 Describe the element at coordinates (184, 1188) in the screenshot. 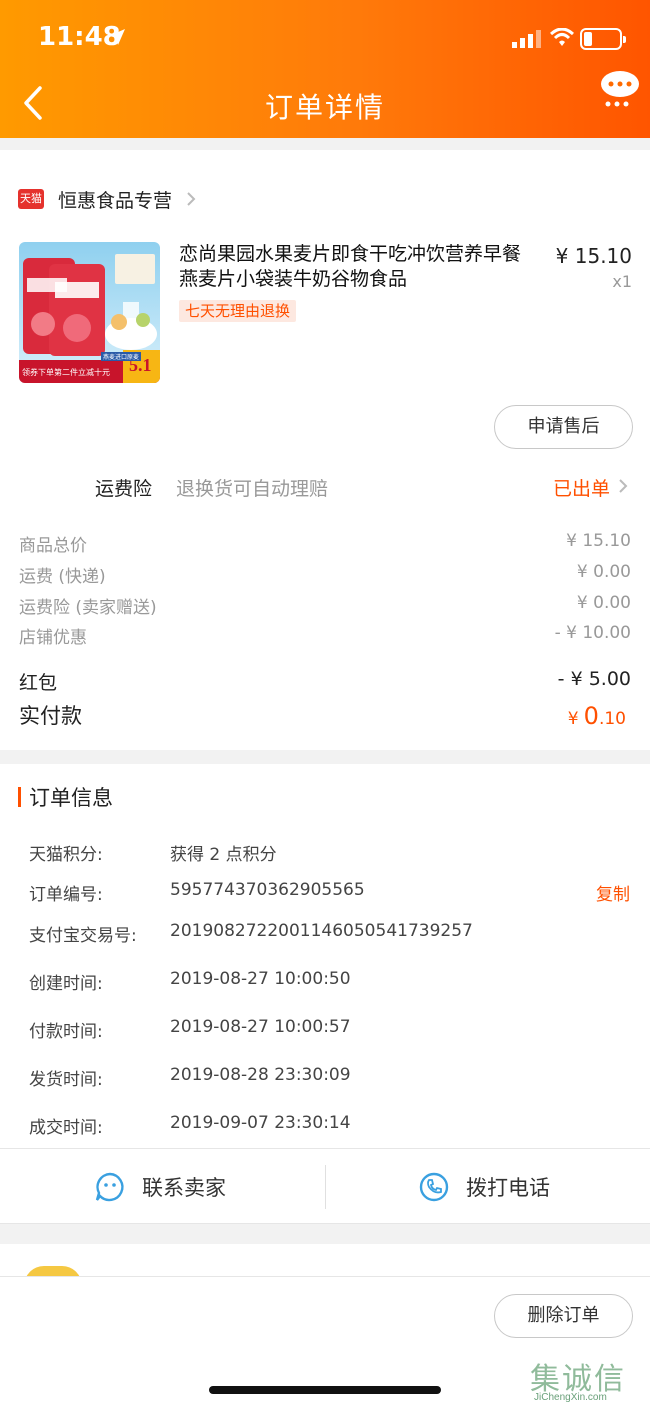

I see `contact-seller-label: 联系卖家` at that location.